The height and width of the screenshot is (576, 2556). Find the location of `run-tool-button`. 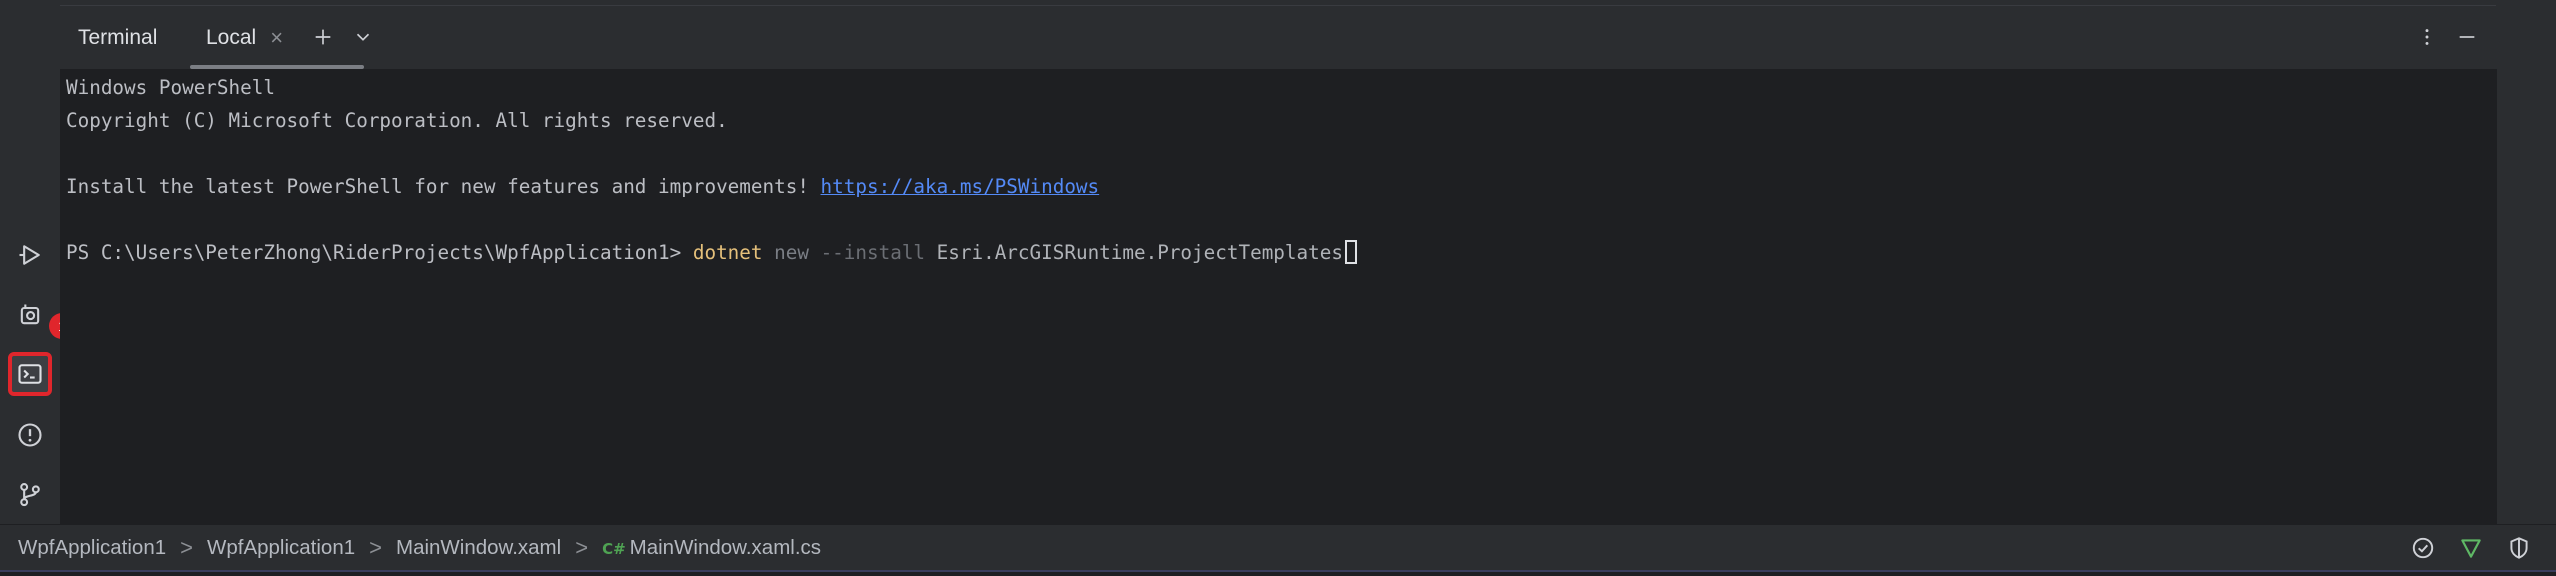

run-tool-button is located at coordinates (30, 255).